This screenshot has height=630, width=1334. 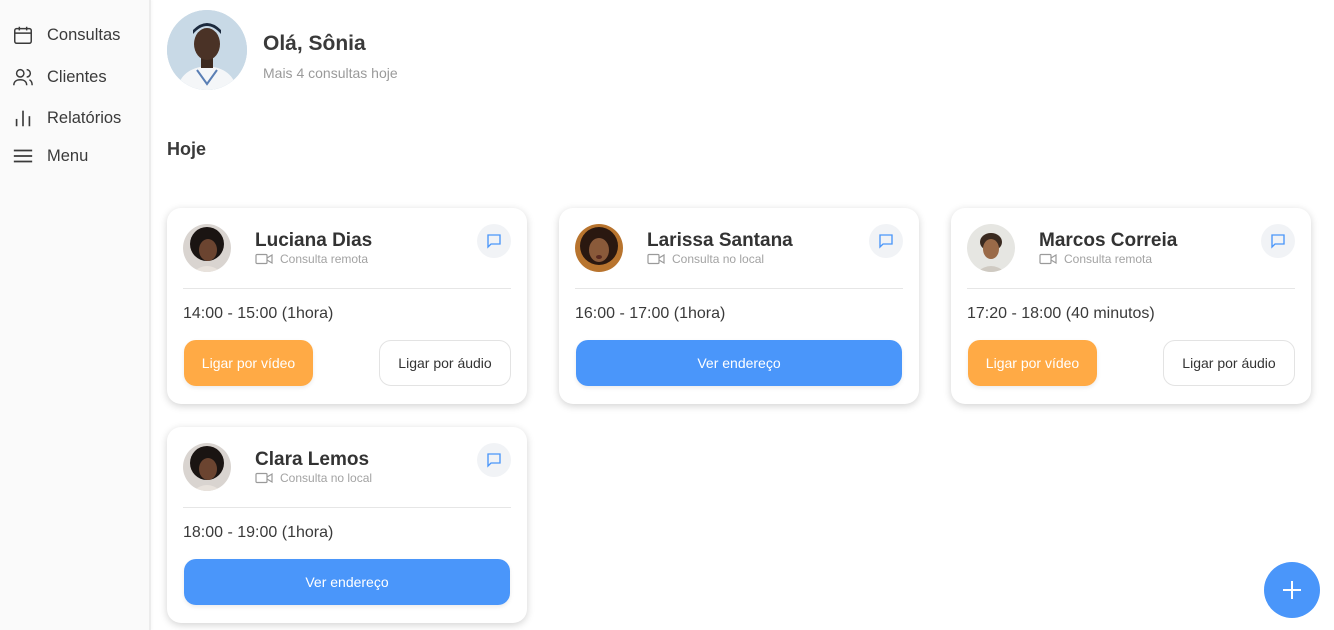 What do you see at coordinates (314, 43) in the screenshot?
I see `greeting: Olá, Sônia` at bounding box center [314, 43].